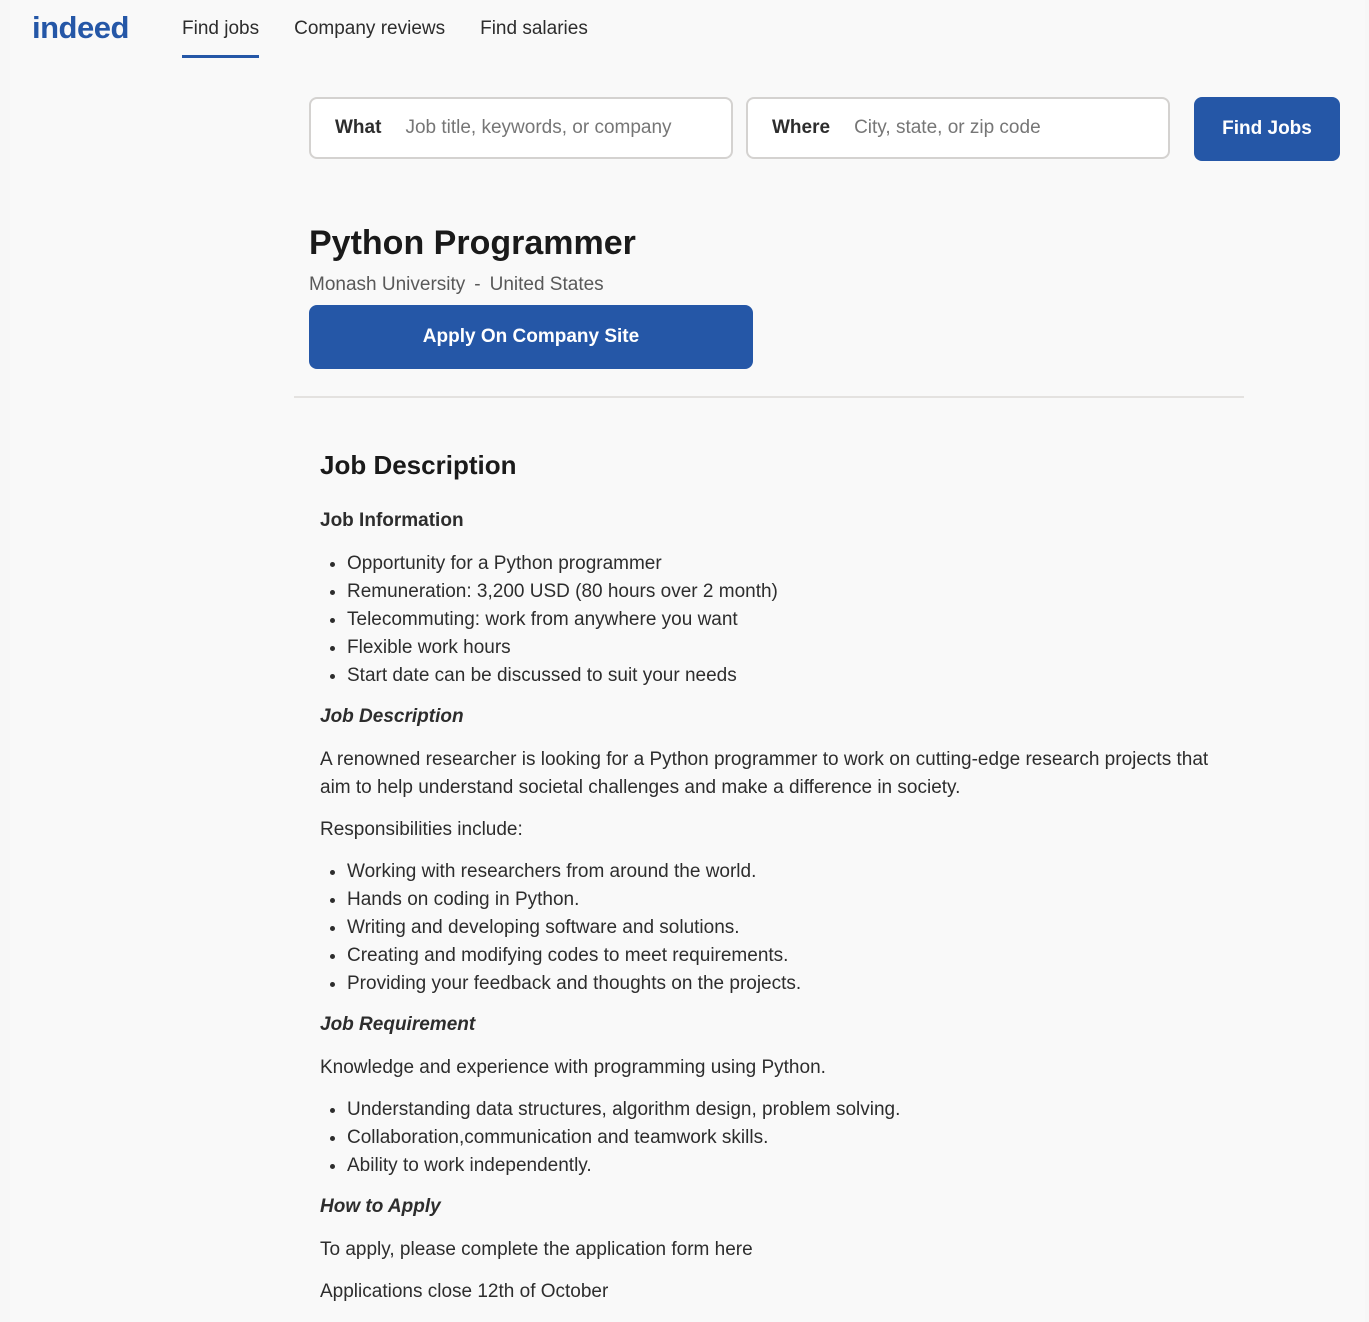 The width and height of the screenshot is (1369, 1322). What do you see at coordinates (398, 1024) in the screenshot?
I see `job-requirement-heading: Job Requirement` at bounding box center [398, 1024].